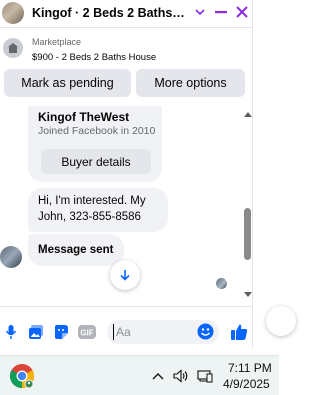 This screenshot has height=395, width=320. What do you see at coordinates (11, 332) in the screenshot?
I see `microphone-icon` at bounding box center [11, 332].